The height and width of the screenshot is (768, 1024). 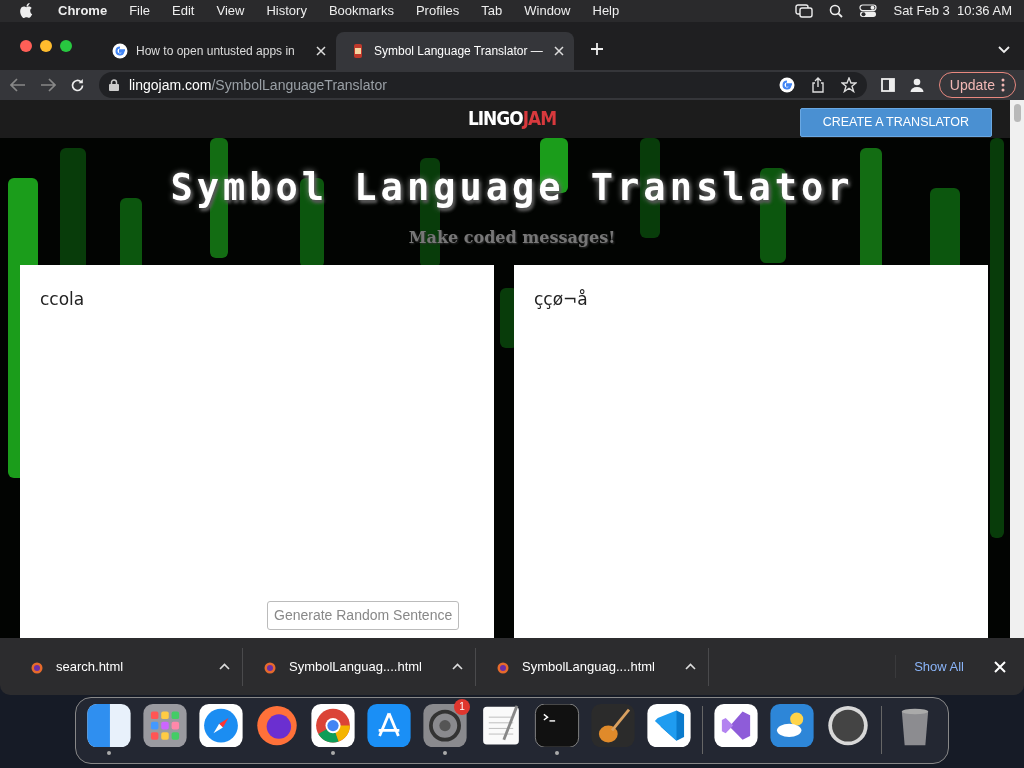 What do you see at coordinates (868, 11) in the screenshot?
I see `control-center-icon` at bounding box center [868, 11].